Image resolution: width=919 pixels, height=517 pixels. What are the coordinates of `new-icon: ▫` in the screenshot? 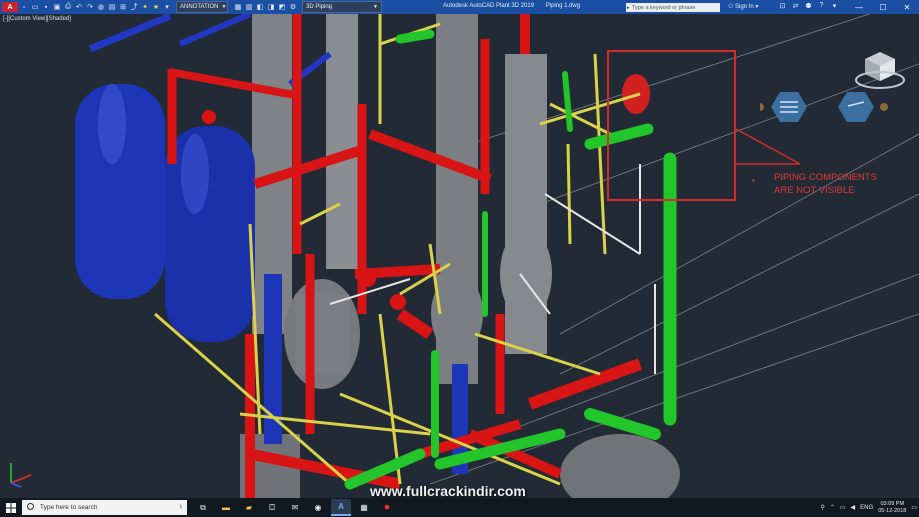 It's located at (24, 7).